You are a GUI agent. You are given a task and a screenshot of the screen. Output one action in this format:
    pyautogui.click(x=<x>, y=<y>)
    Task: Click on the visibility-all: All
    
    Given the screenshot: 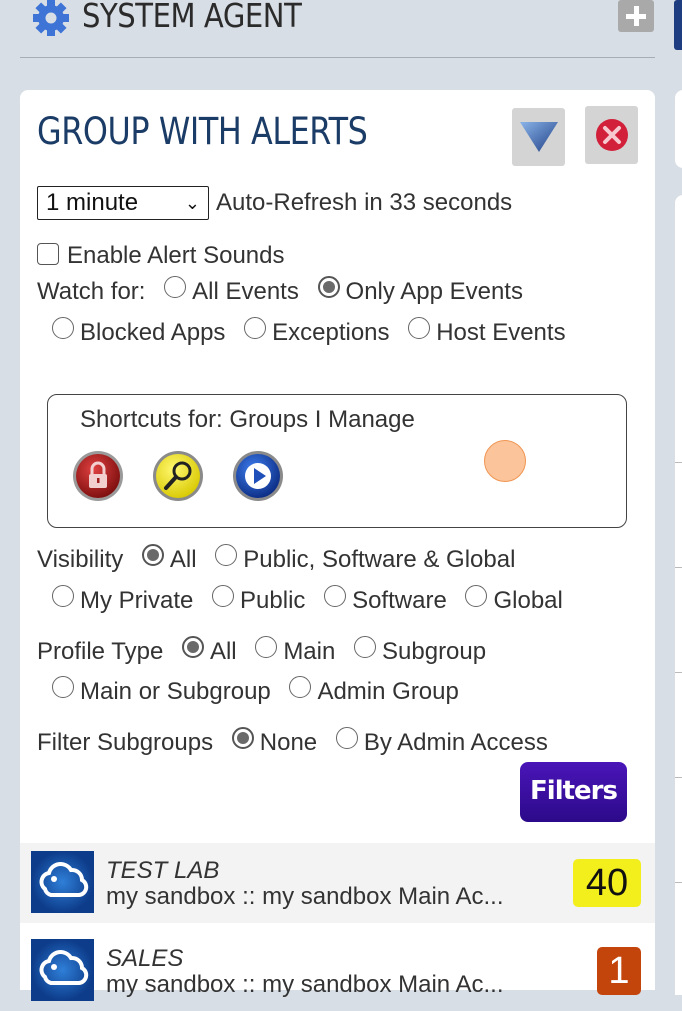 What is the action you would take?
    pyautogui.click(x=169, y=558)
    